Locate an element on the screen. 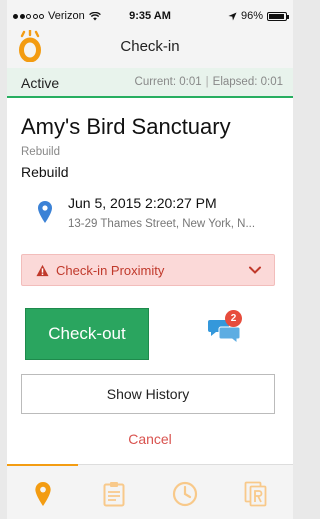  tab-clipboard is located at coordinates (113, 494).